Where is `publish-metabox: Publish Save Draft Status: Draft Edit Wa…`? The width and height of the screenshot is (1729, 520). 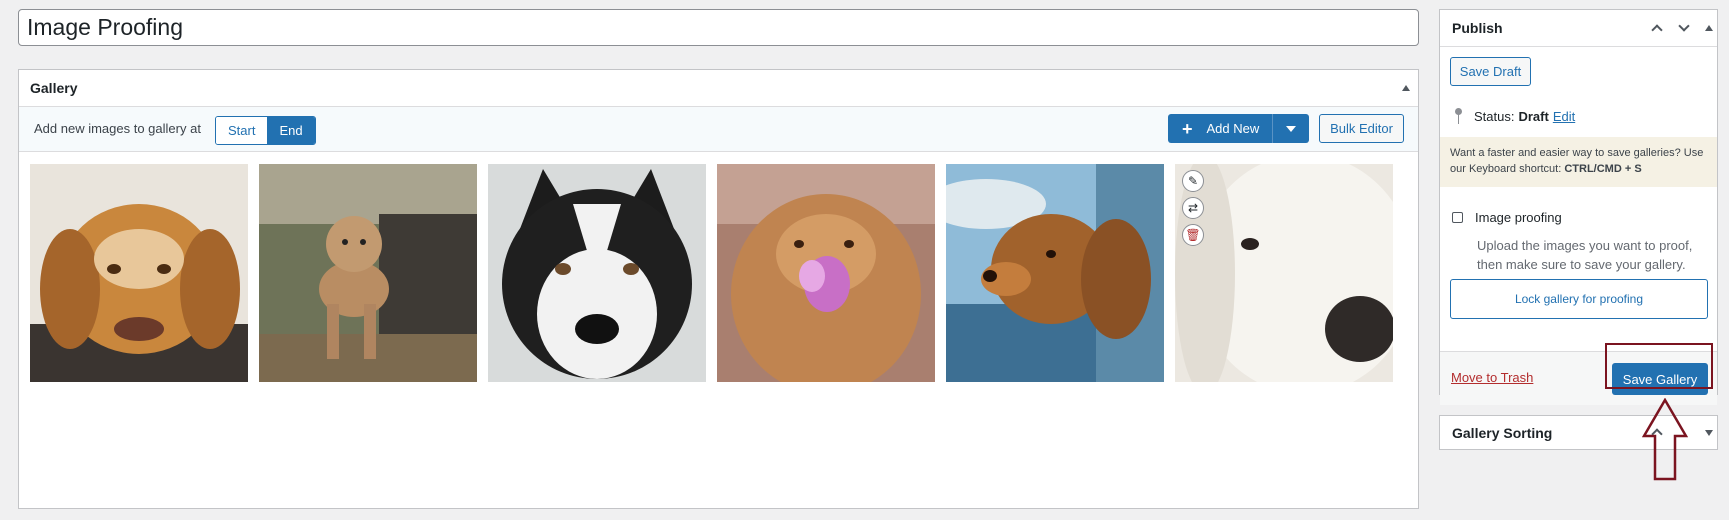 publish-metabox: Publish Save Draft Status: Draft Edit Wa… is located at coordinates (1578, 207).